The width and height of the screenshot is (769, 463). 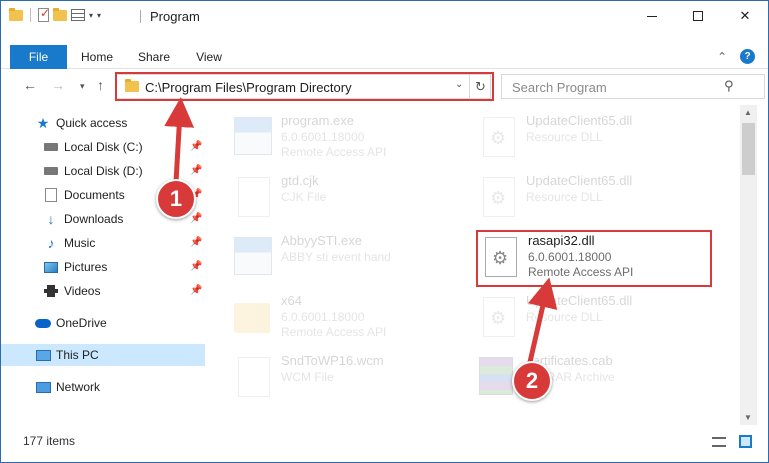 I want to click on search-input: Search Program ⚲, so click(x=633, y=86).